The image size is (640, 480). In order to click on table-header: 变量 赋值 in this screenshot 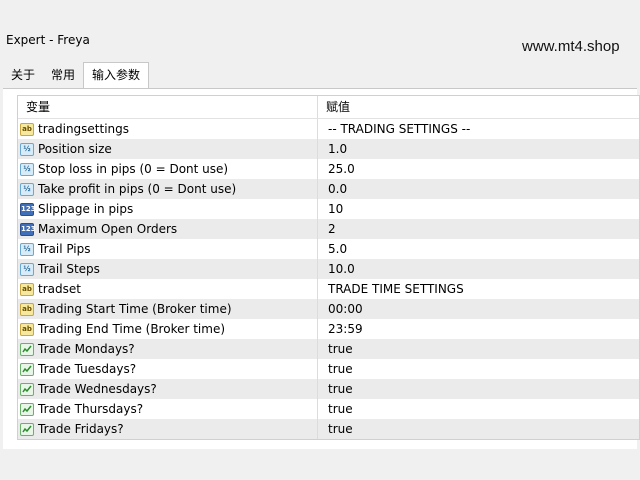, I will do `click(328, 107)`.